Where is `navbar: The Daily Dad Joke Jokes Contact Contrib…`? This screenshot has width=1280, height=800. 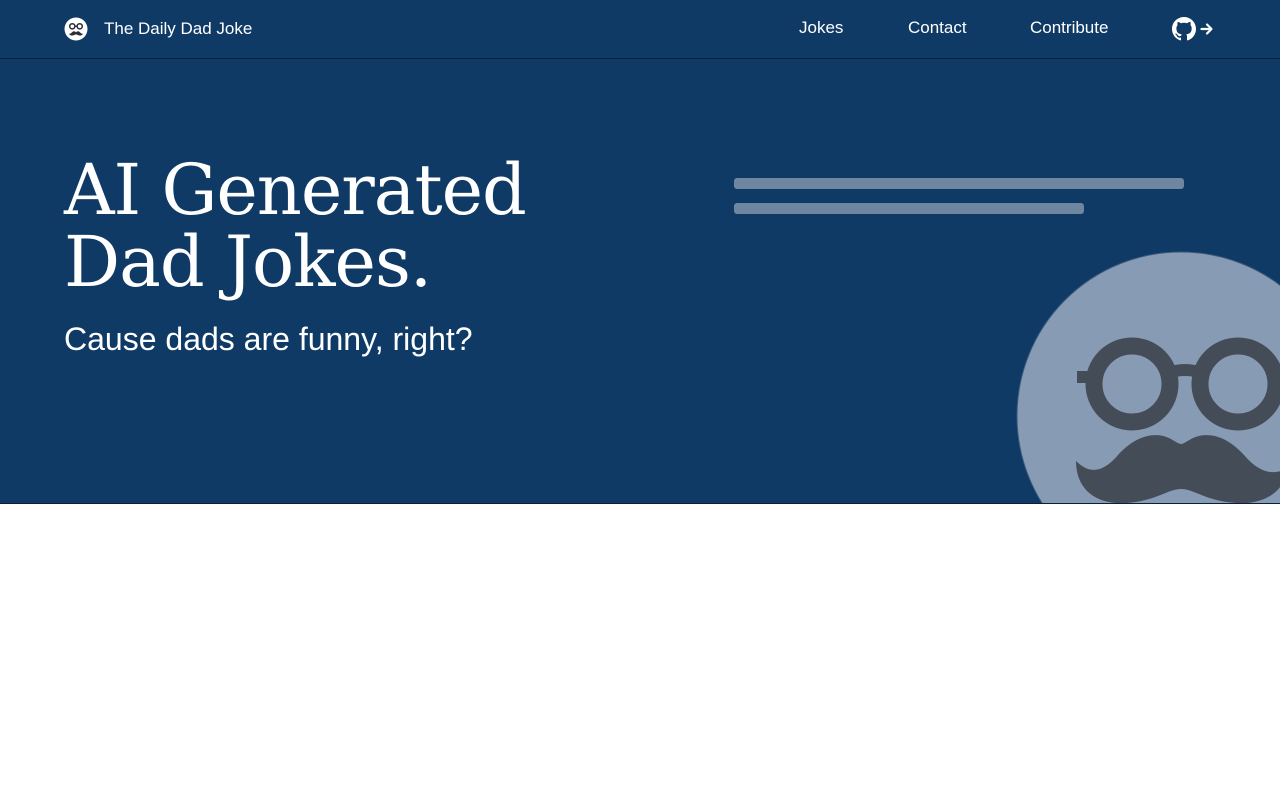 navbar: The Daily Dad Joke Jokes Contact Contrib… is located at coordinates (640, 29).